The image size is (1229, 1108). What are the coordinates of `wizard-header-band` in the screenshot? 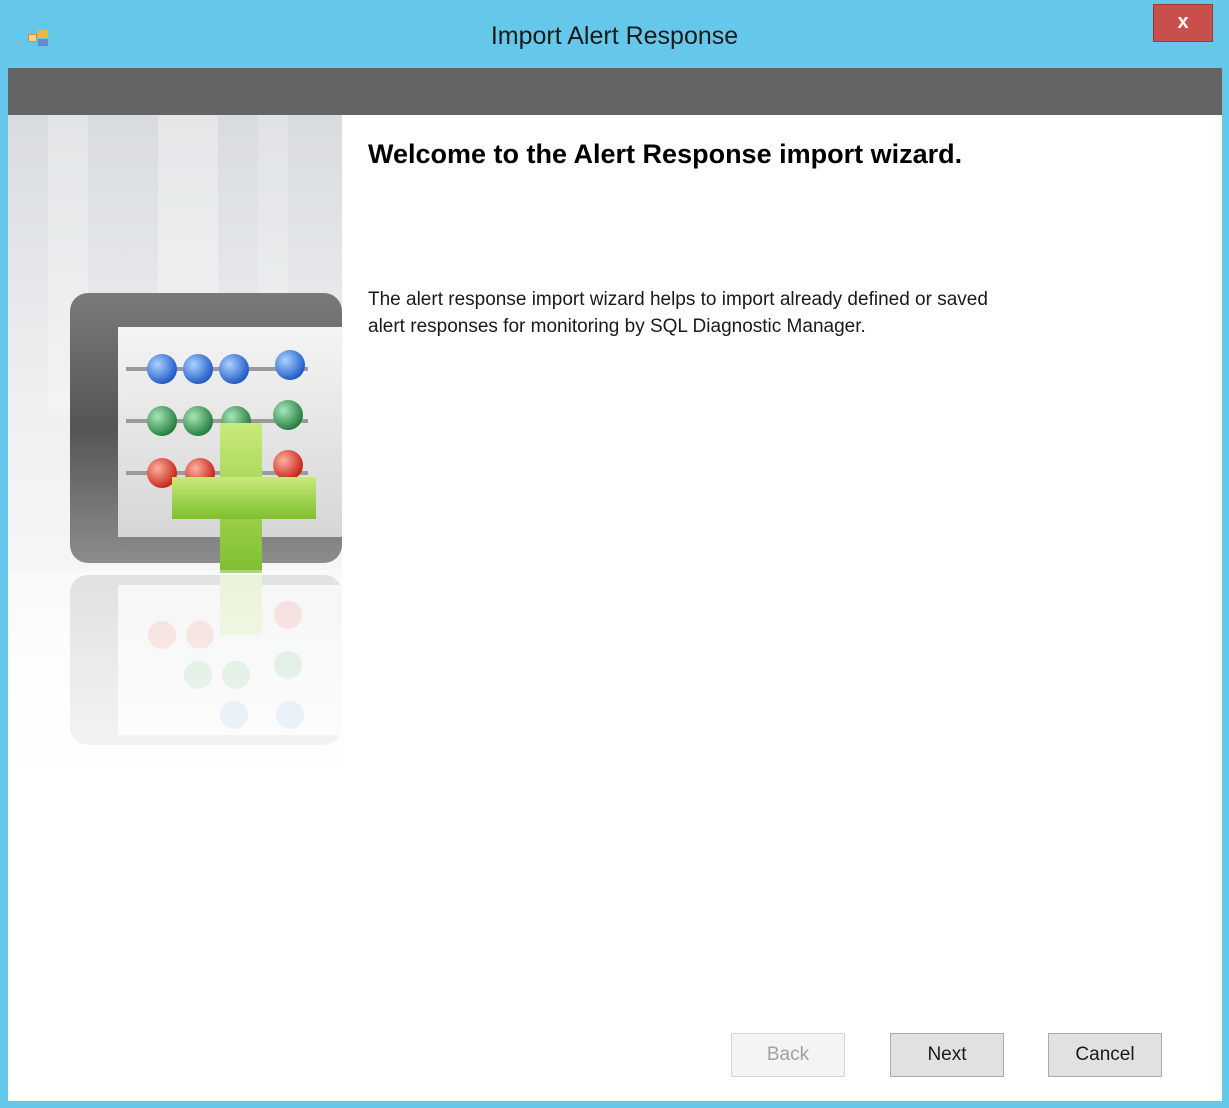 It's located at (615, 91).